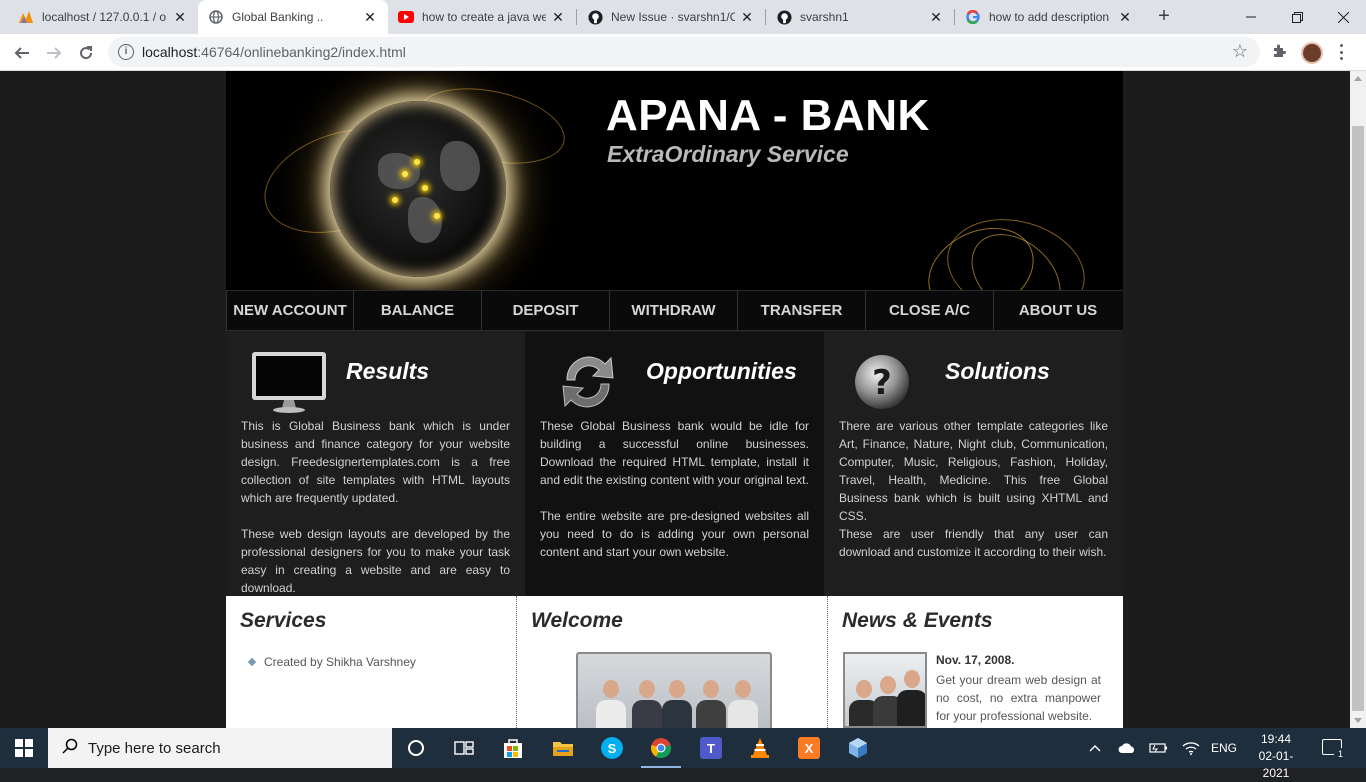 The width and height of the screenshot is (1366, 782). I want to click on news-meeting-photo, so click(885, 690).